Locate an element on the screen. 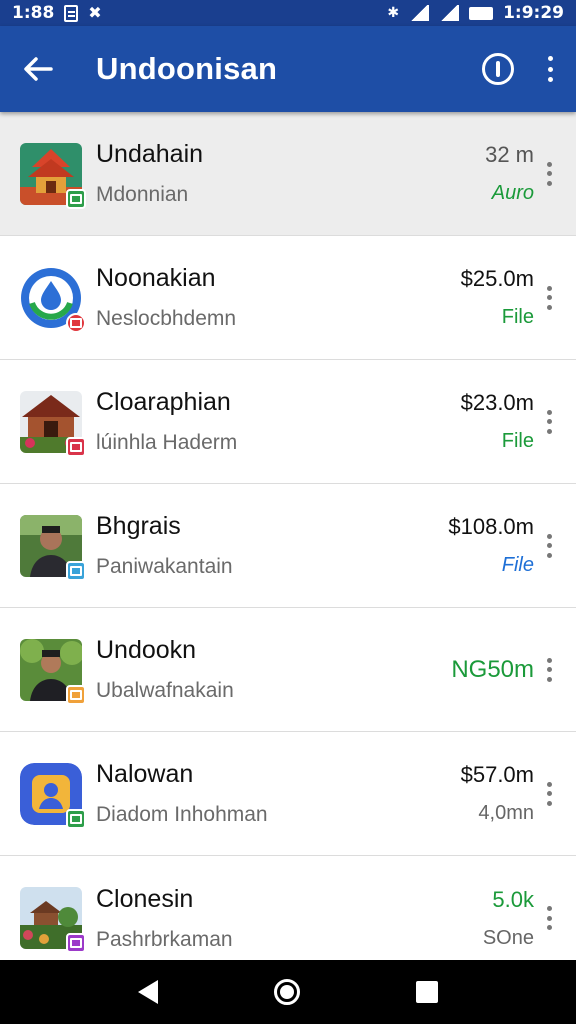 This screenshot has height=1024, width=576. item-subtitle: Diadom Inhohman is located at coordinates (182, 814).